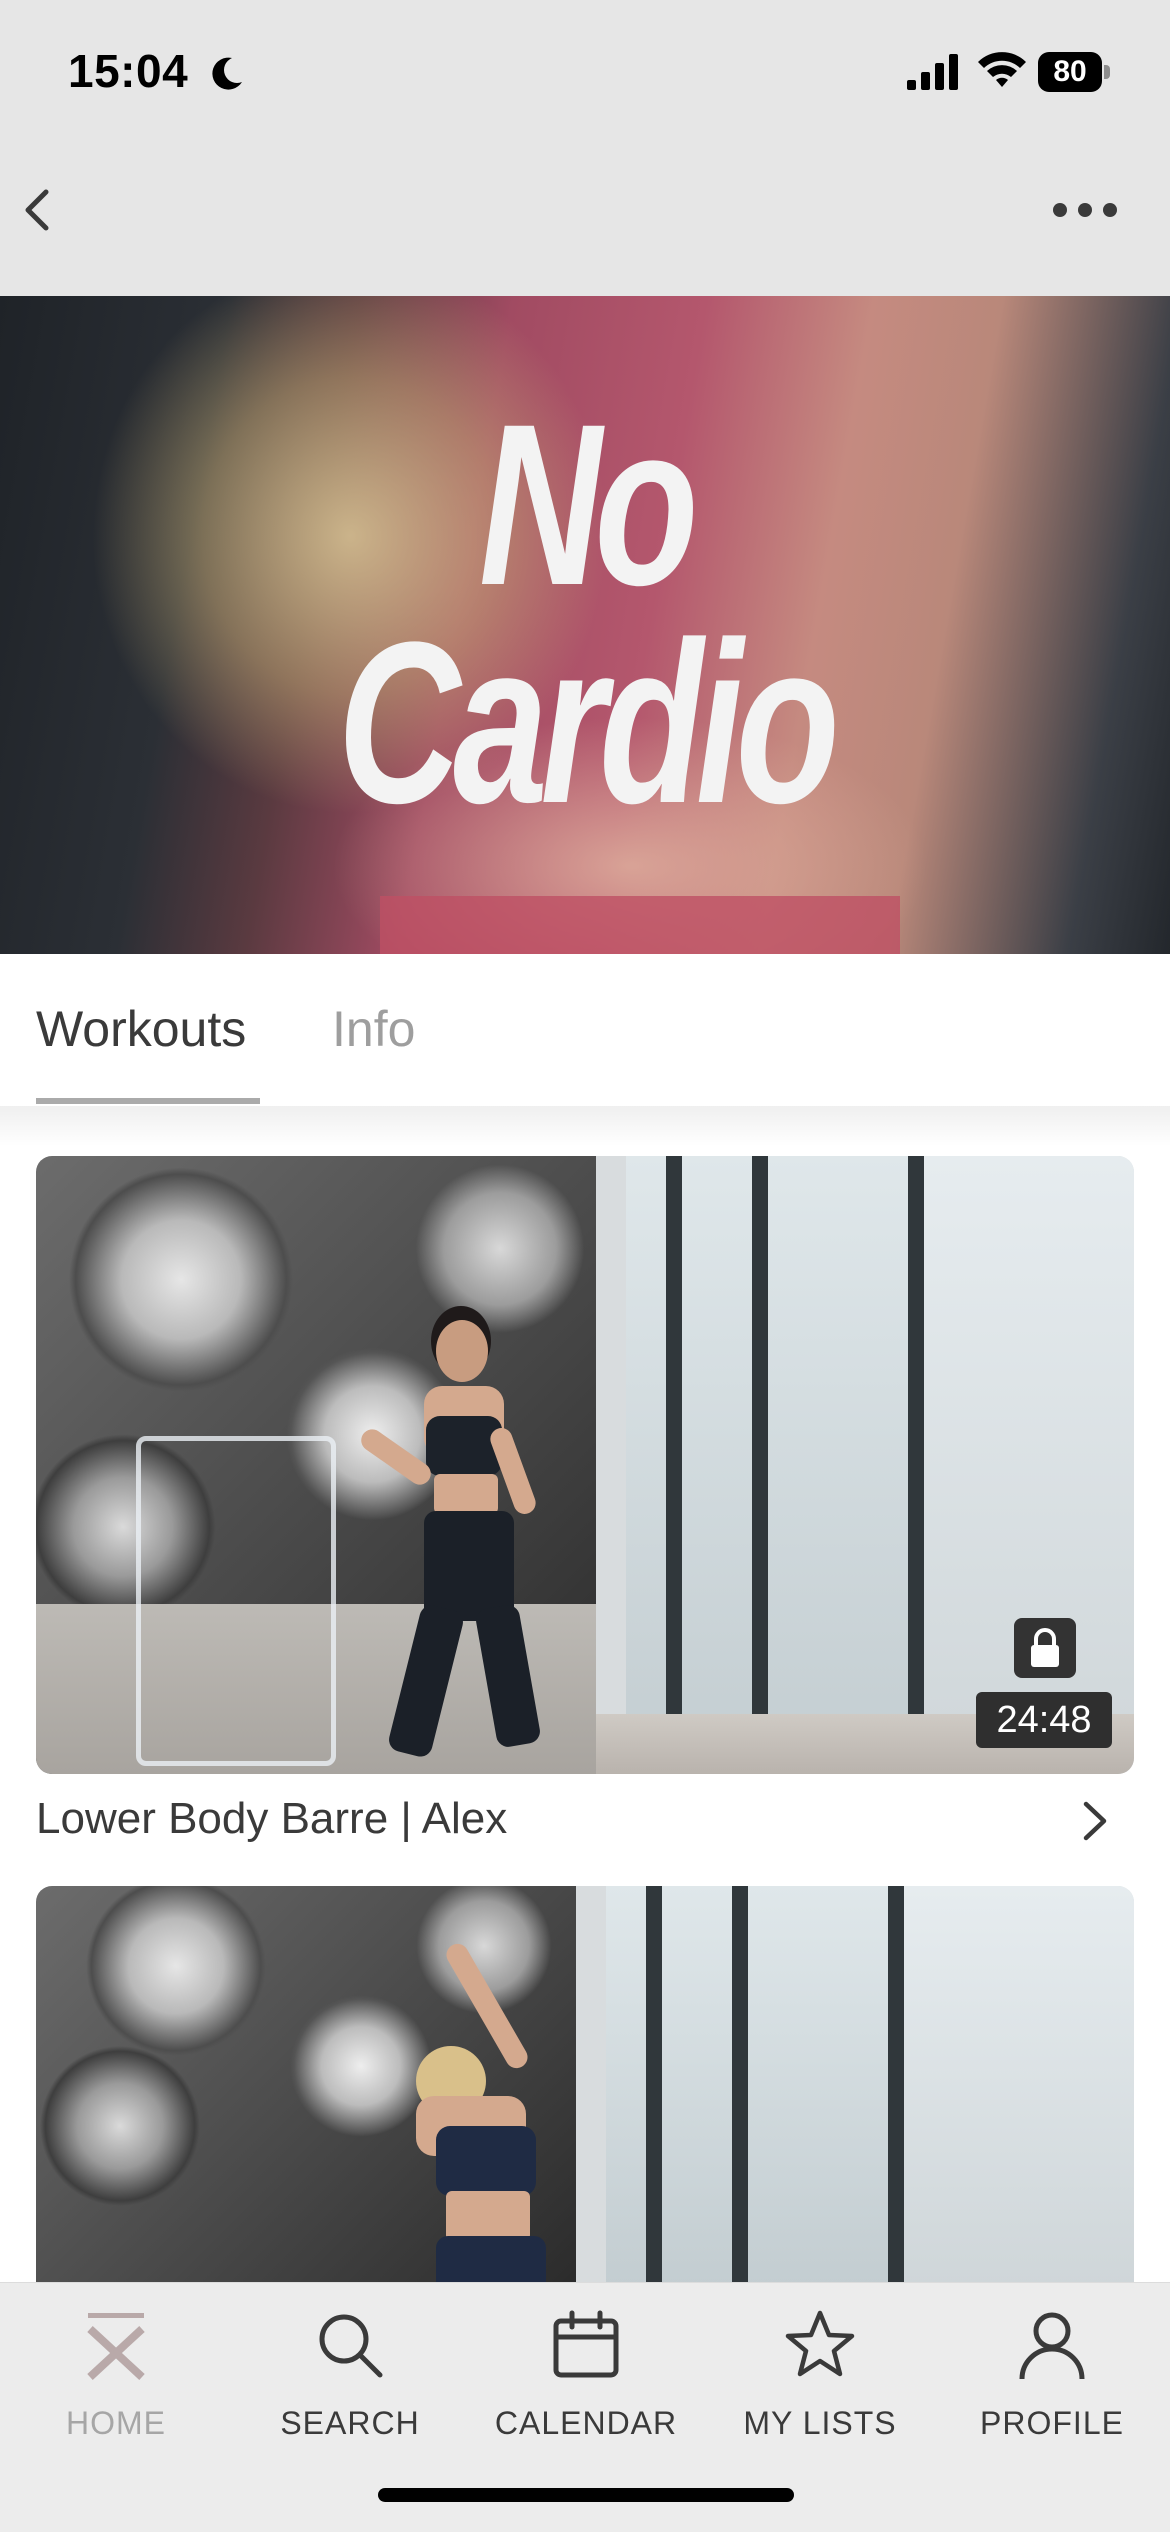  I want to click on cellular-signal-icon, so click(932, 72).